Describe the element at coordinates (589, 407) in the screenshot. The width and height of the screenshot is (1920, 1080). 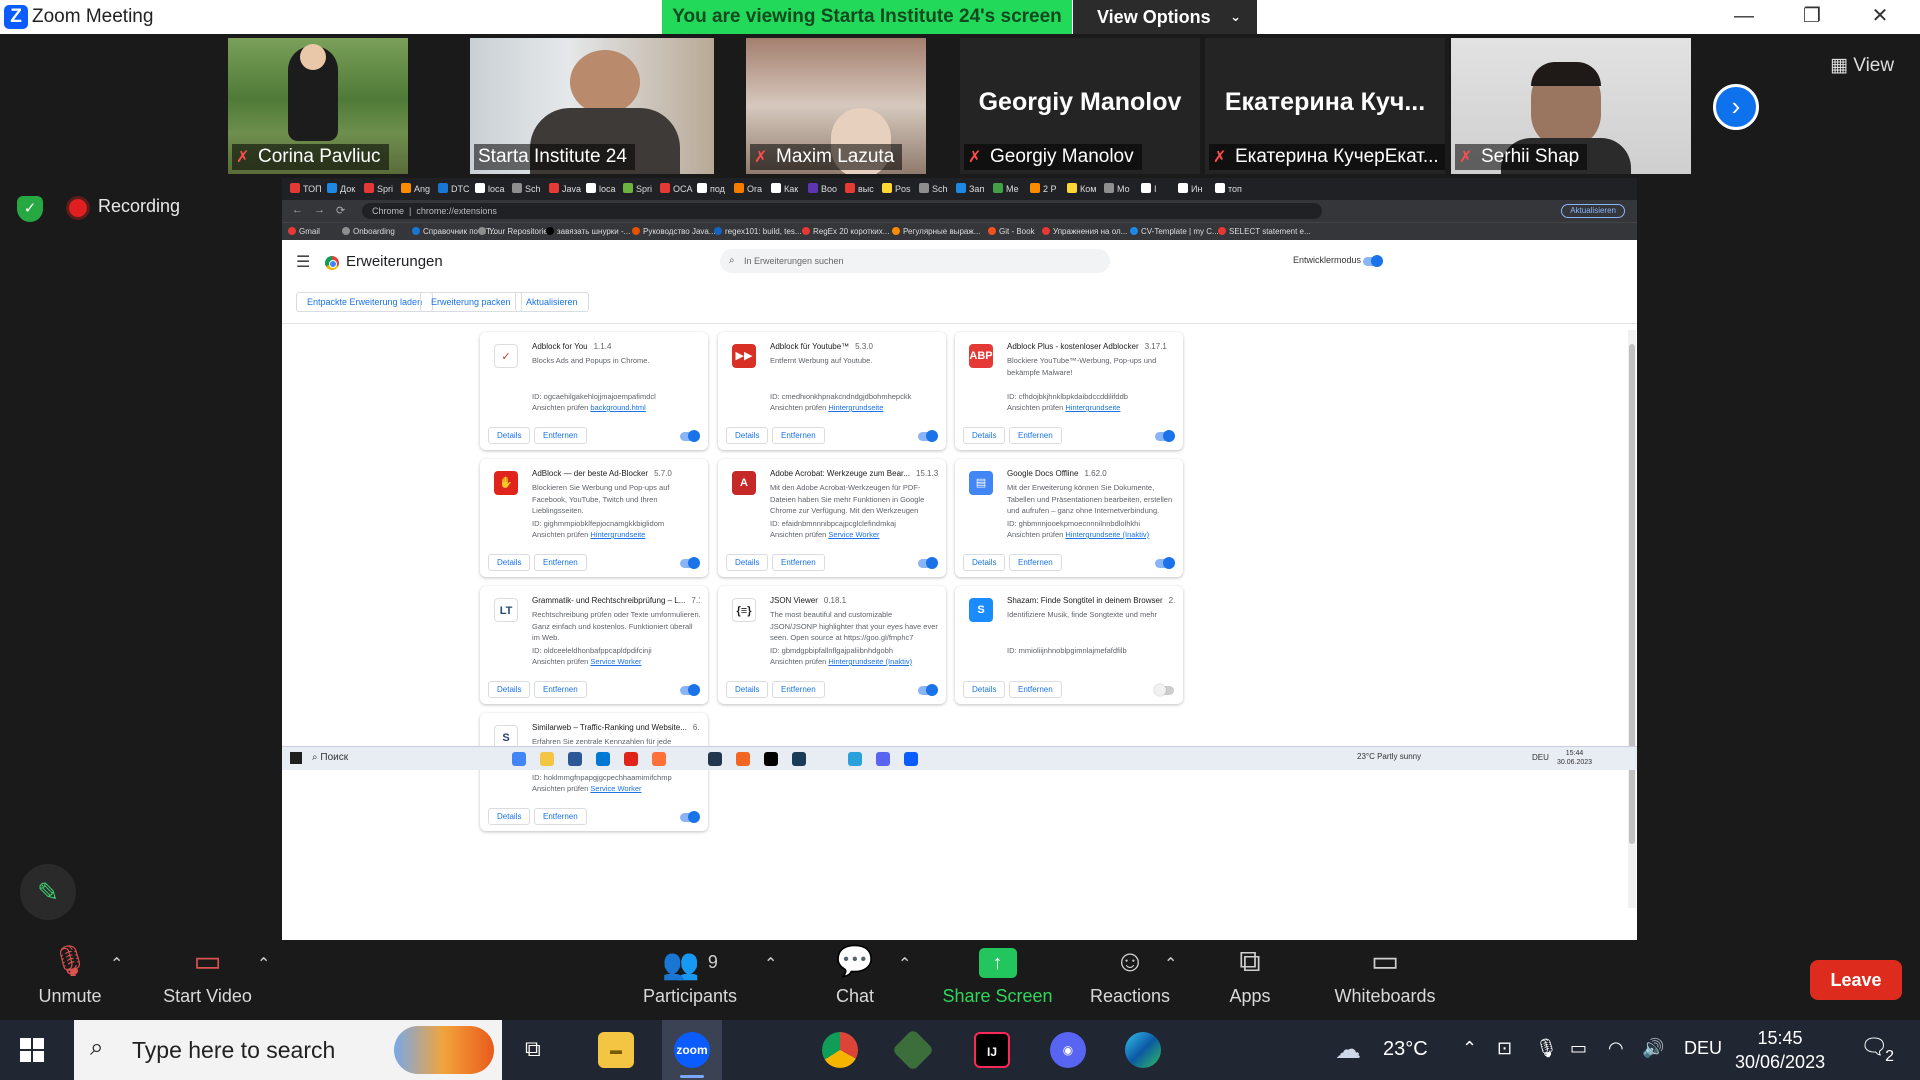
I see `extension-views: Ansichten prüfen background.html` at that location.